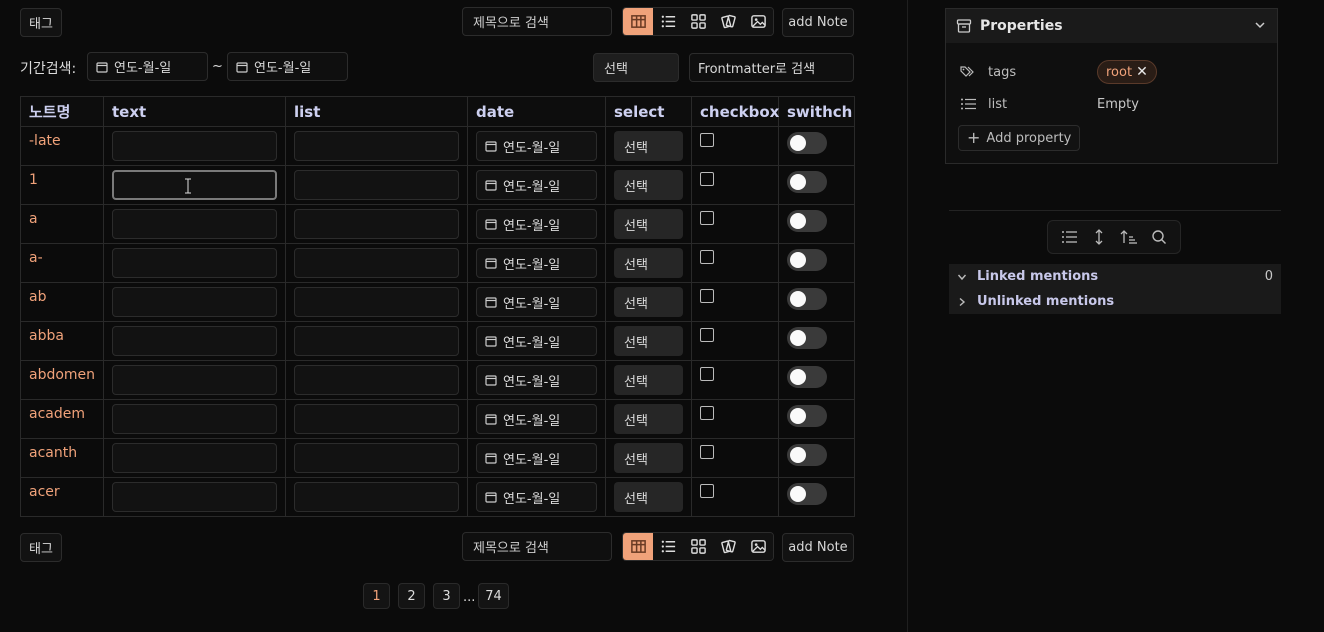 The height and width of the screenshot is (632, 1324). What do you see at coordinates (771, 67) in the screenshot?
I see `frontmatter-search-input: Frontmatter로 검색` at bounding box center [771, 67].